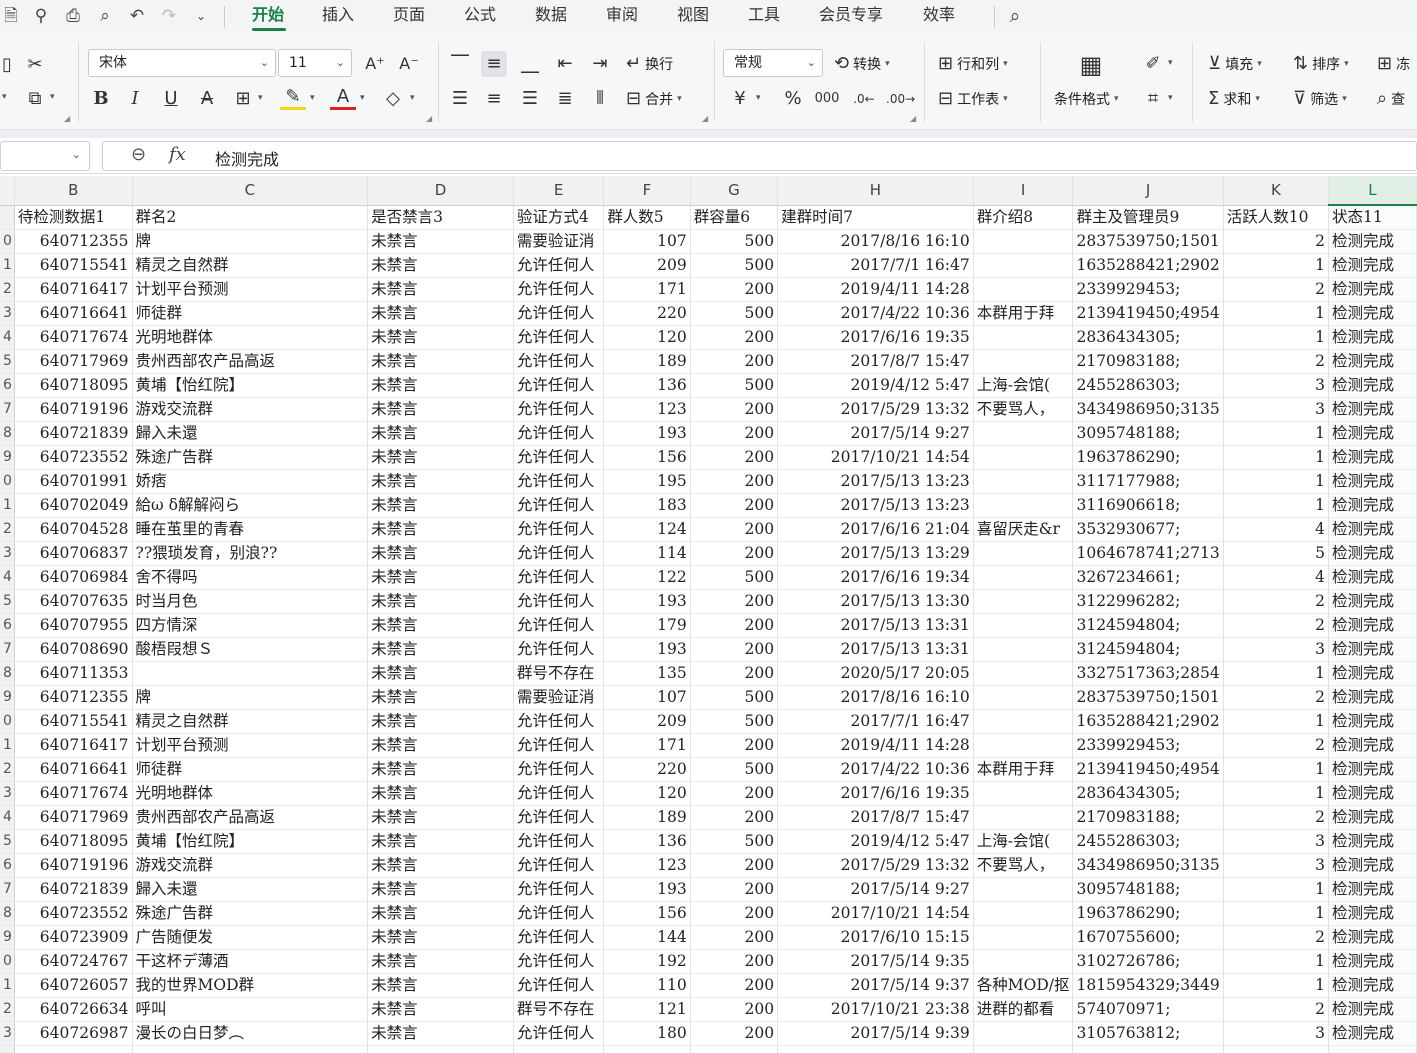 The image size is (1417, 1053). What do you see at coordinates (913, 118) in the screenshot?
I see `number-launcher-icon: ◢` at bounding box center [913, 118].